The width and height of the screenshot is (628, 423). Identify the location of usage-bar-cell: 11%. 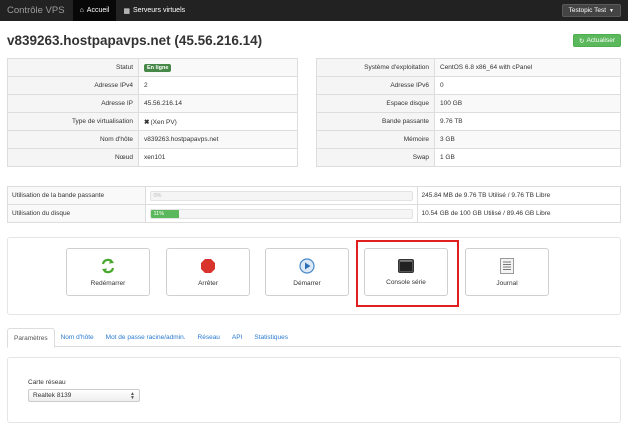
(281, 213).